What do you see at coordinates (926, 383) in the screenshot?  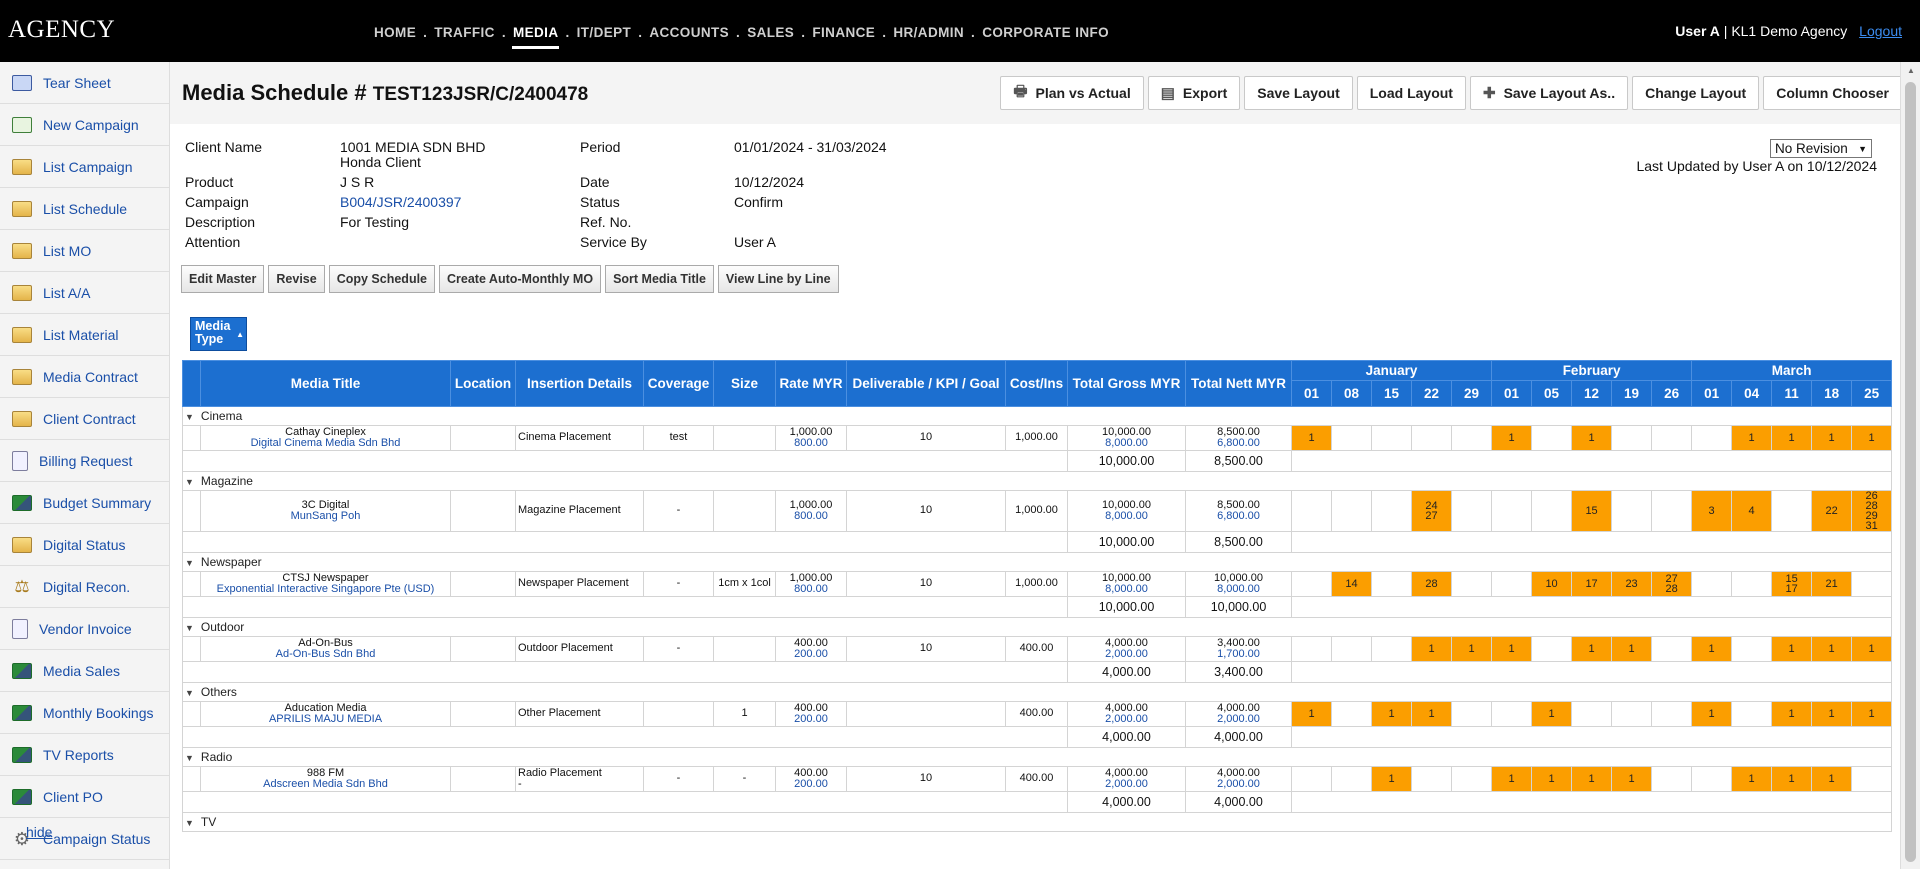 I see `column-header: Deliverable / KPI / Goal` at bounding box center [926, 383].